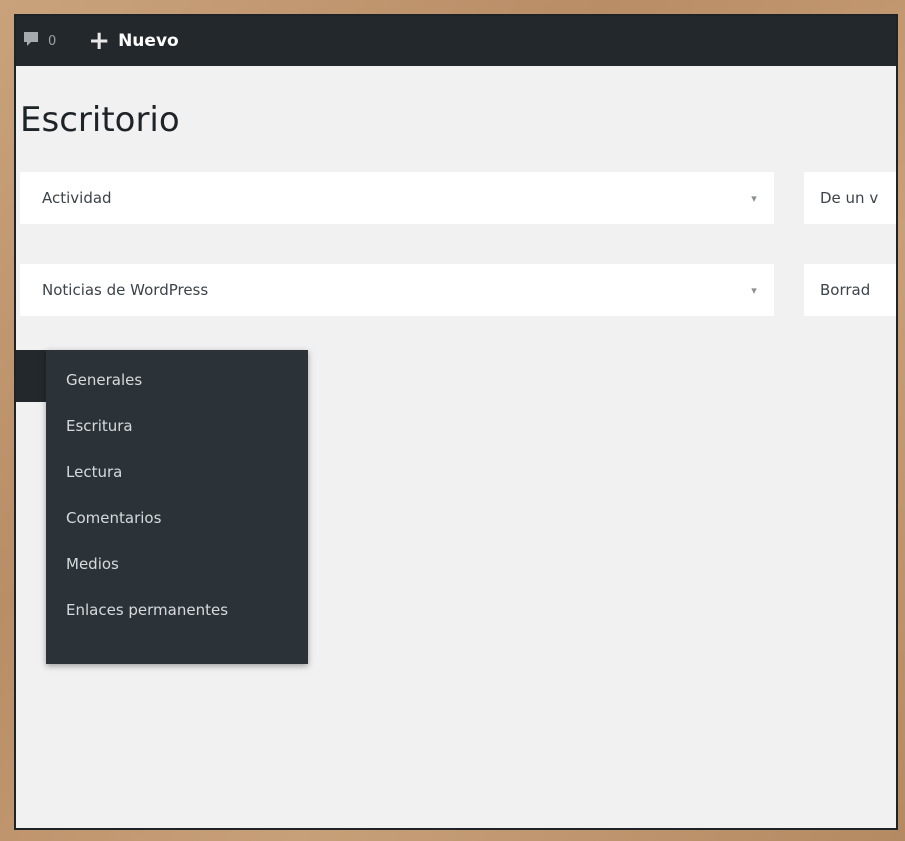  I want to click on widget-title-right-2: Borrad, so click(845, 290).